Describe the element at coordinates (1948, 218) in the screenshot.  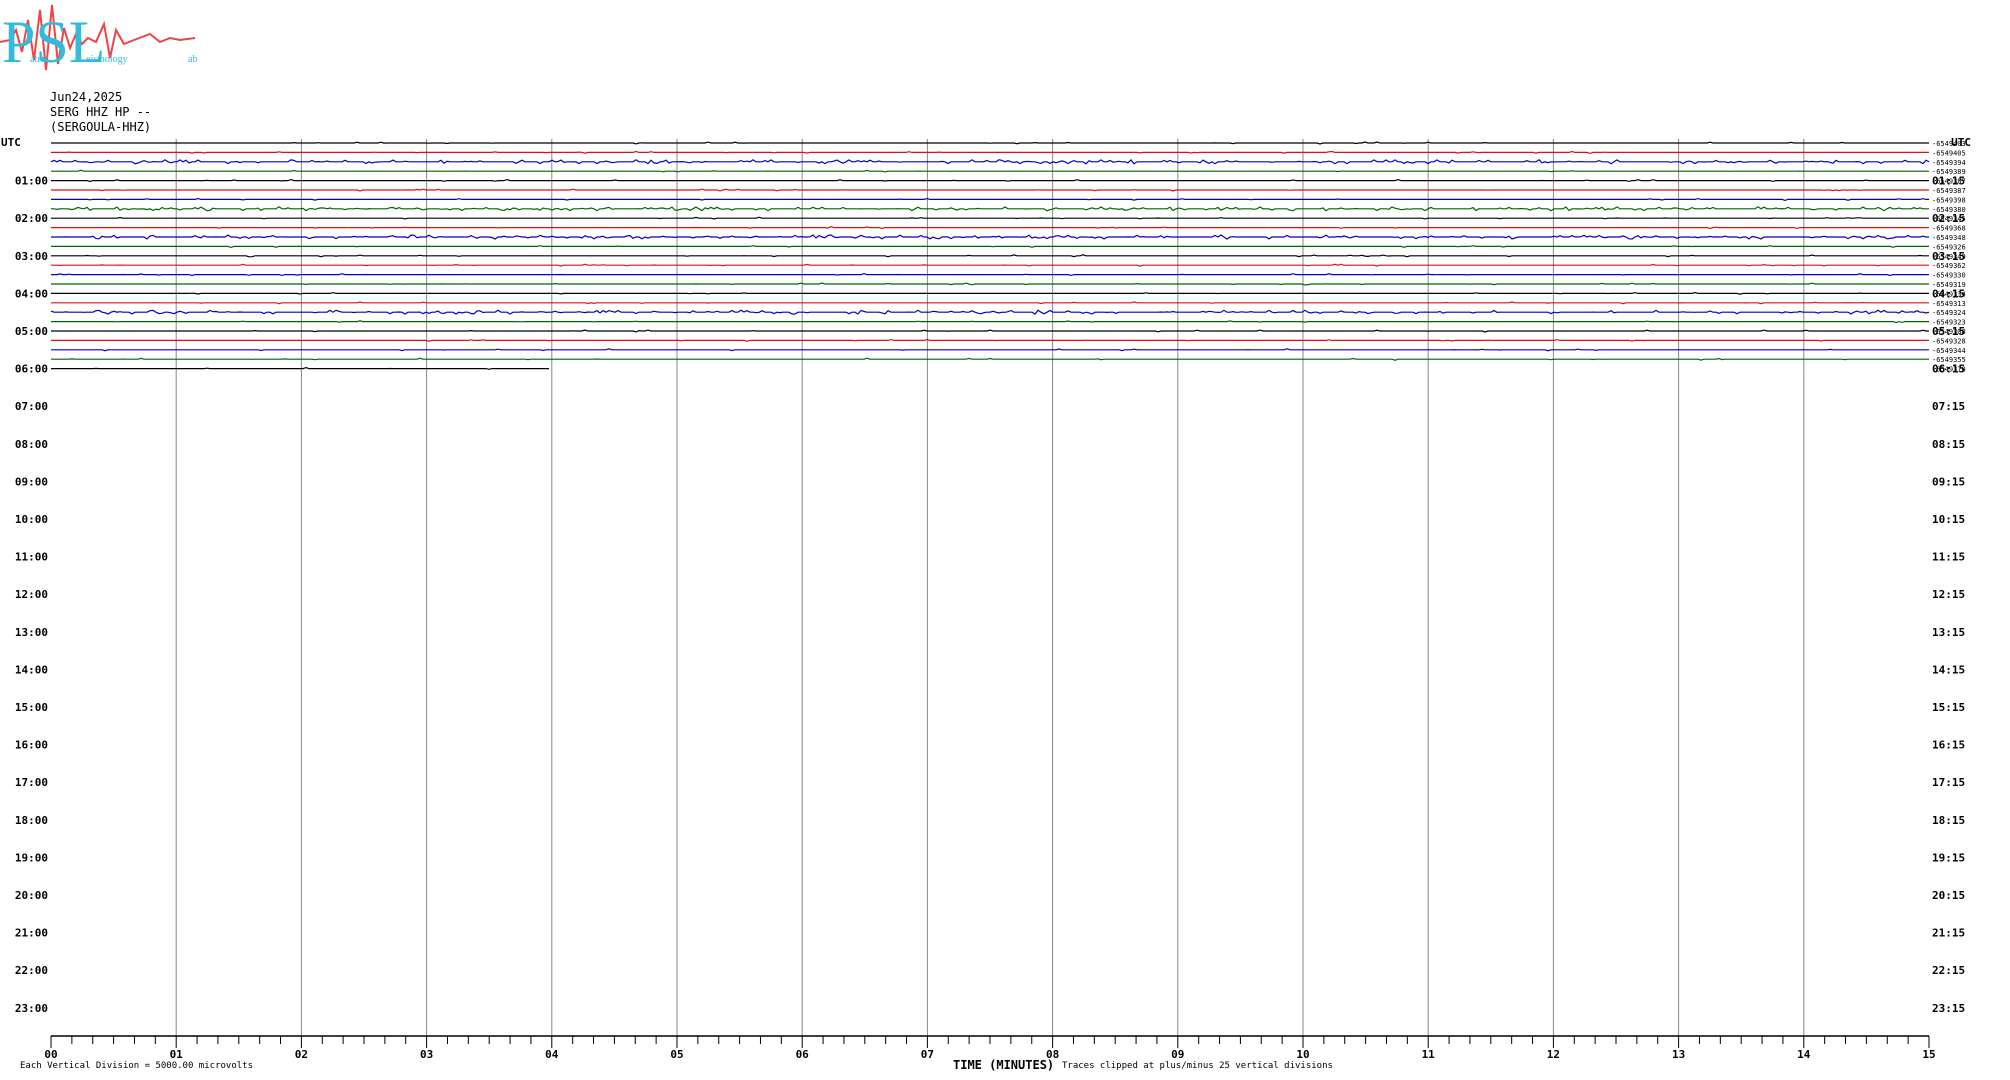
I see `right-hour-label-02:15: 02:15` at that location.